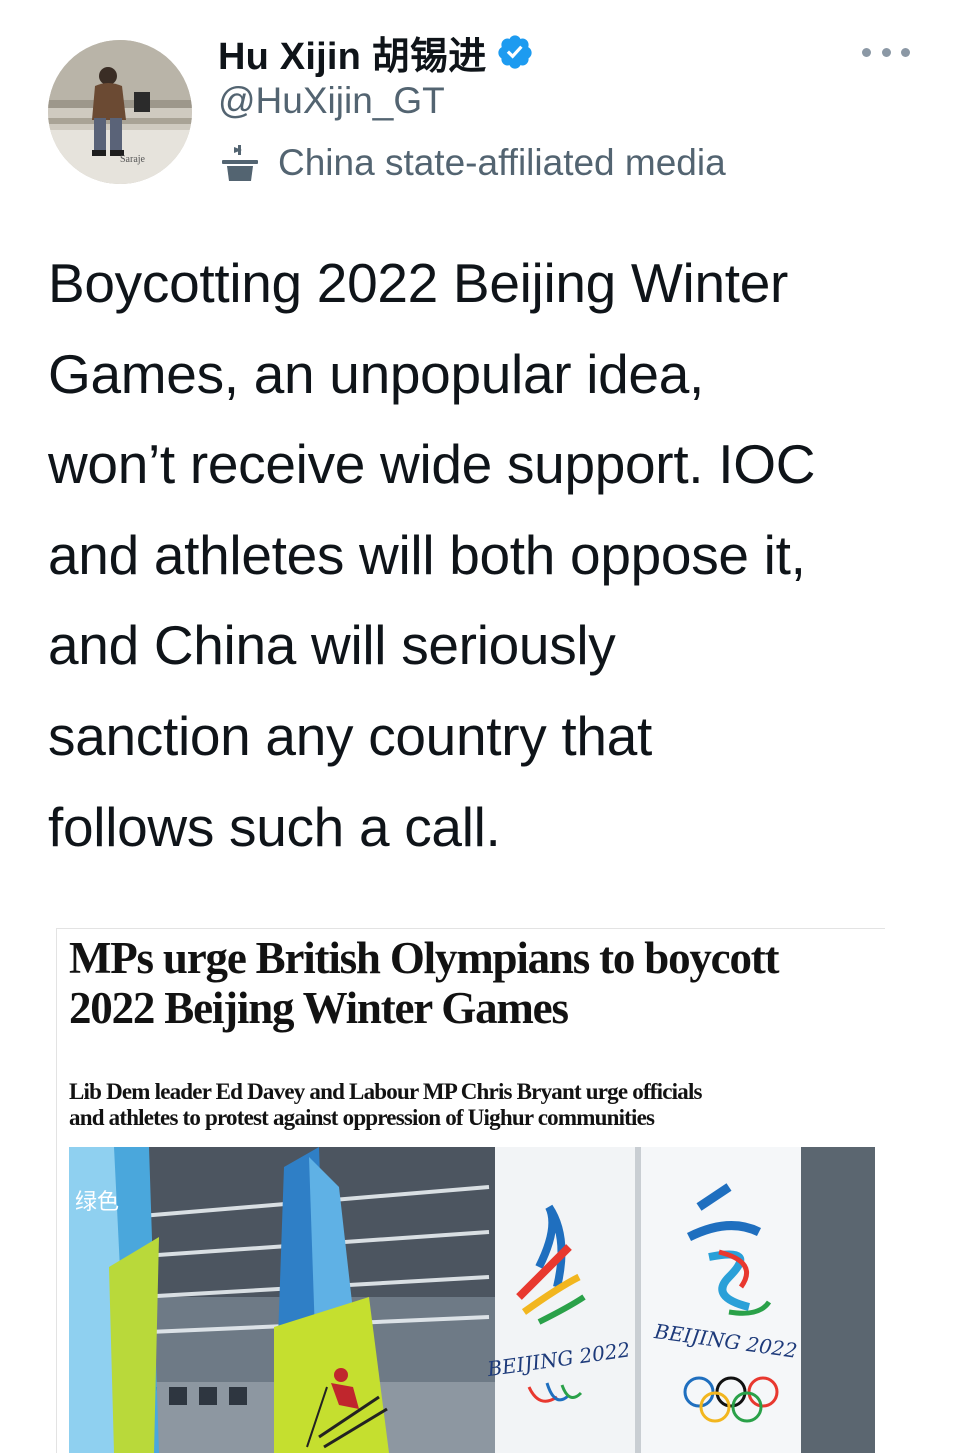 This screenshot has width=960, height=1453. I want to click on tweet-text-line: Boycotting 2022 Beijing Winter, so click(418, 283).